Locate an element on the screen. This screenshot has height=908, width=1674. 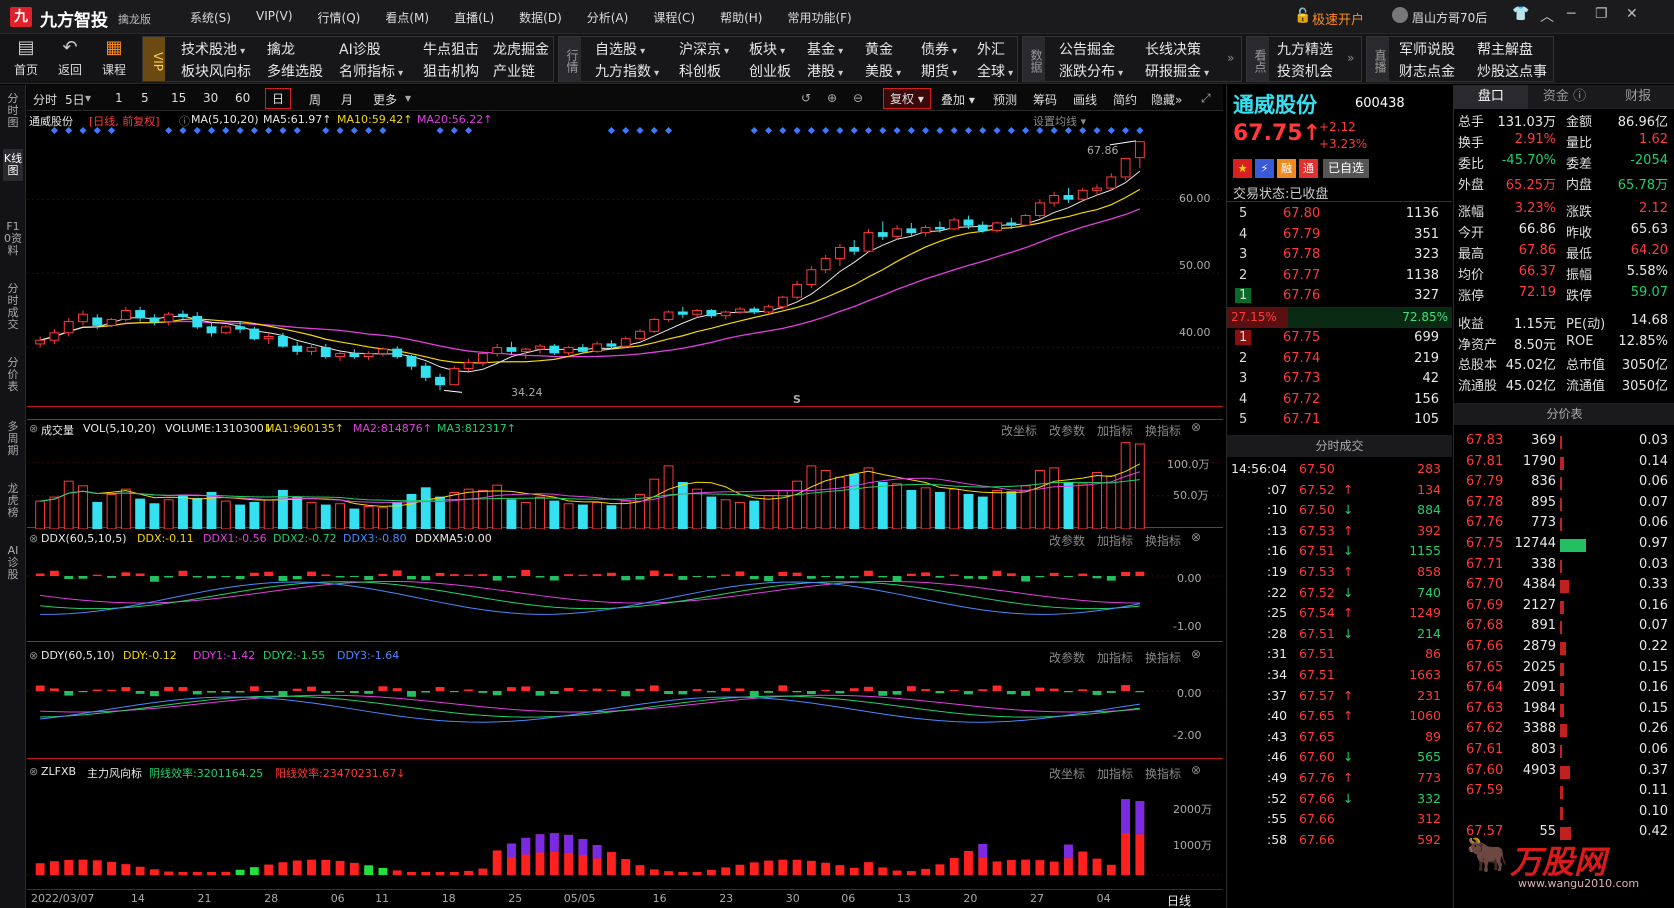
menu-common: 常用功能(F) is located at coordinates (819, 17).